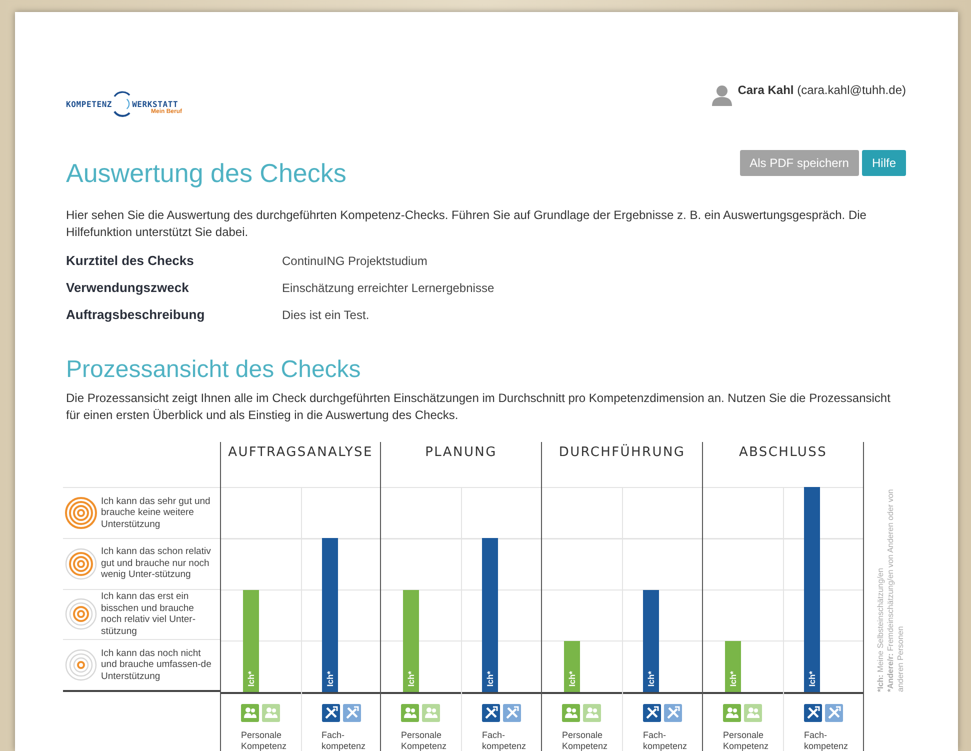 Image resolution: width=971 pixels, height=751 pixels. Describe the element at coordinates (156, 563) in the screenshot. I see `level-label: Ich kann das schon relativ gut und brauche nur noch wenig Unter-stützung` at that location.